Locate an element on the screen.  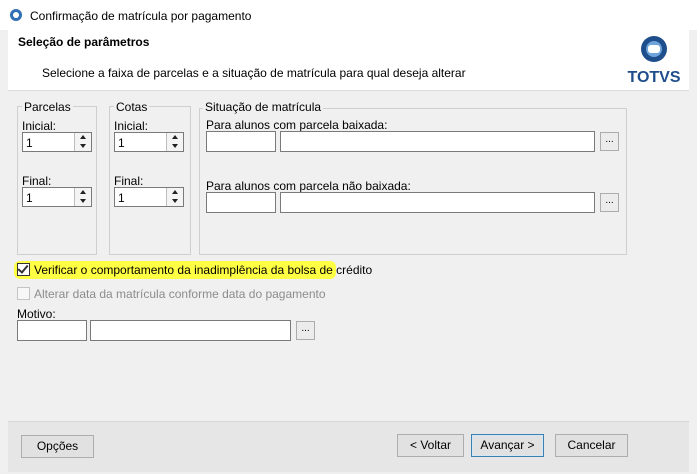
parcelas-final-label: Final: is located at coordinates (37, 181).